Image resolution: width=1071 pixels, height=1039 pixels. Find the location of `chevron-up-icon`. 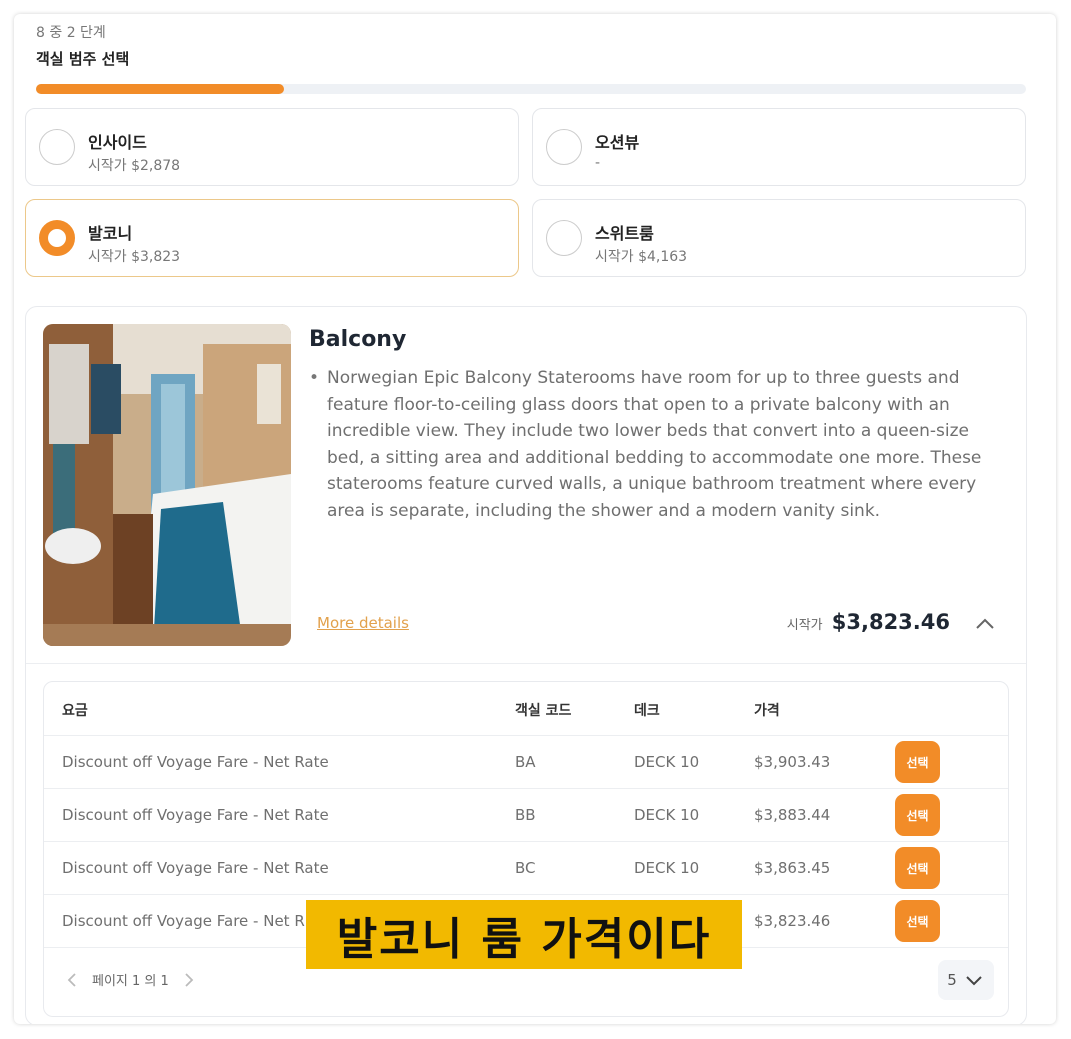

chevron-up-icon is located at coordinates (985, 624).